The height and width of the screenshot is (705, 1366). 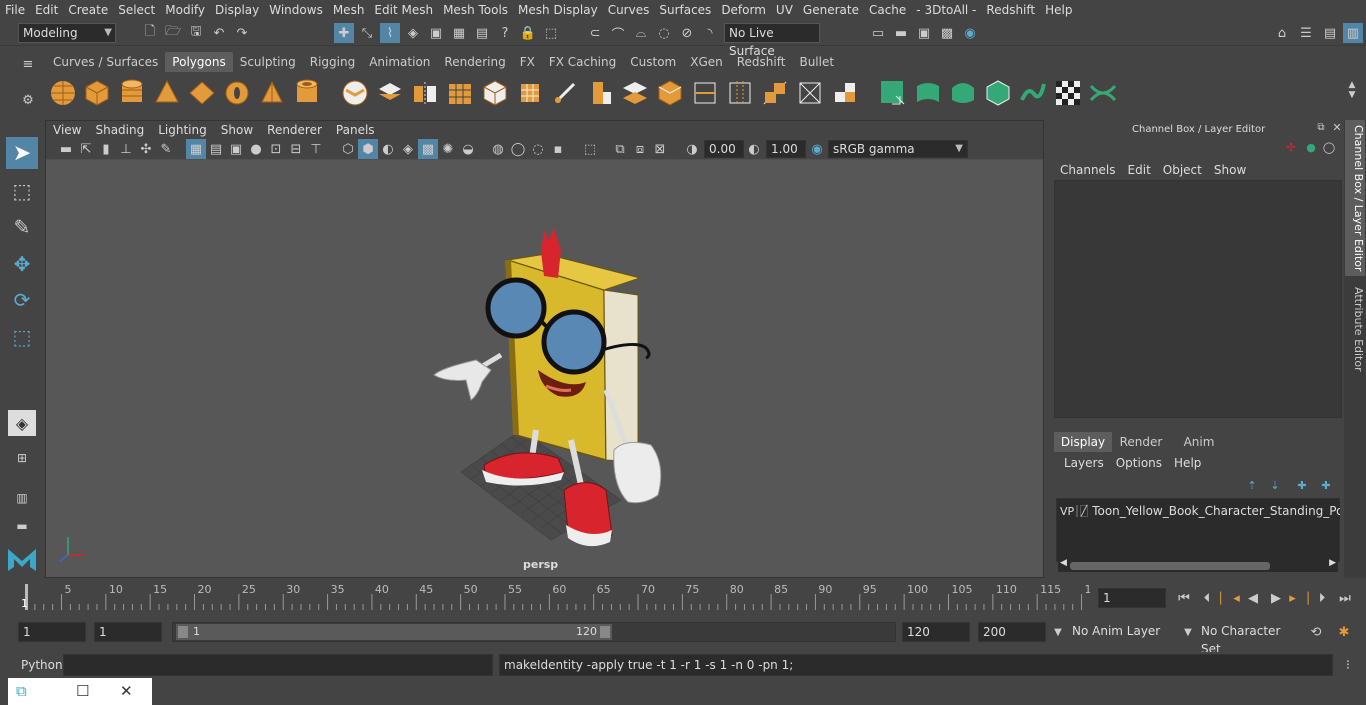 What do you see at coordinates (590, 149) in the screenshot?
I see `isolate-select-icon: ⬚` at bounding box center [590, 149].